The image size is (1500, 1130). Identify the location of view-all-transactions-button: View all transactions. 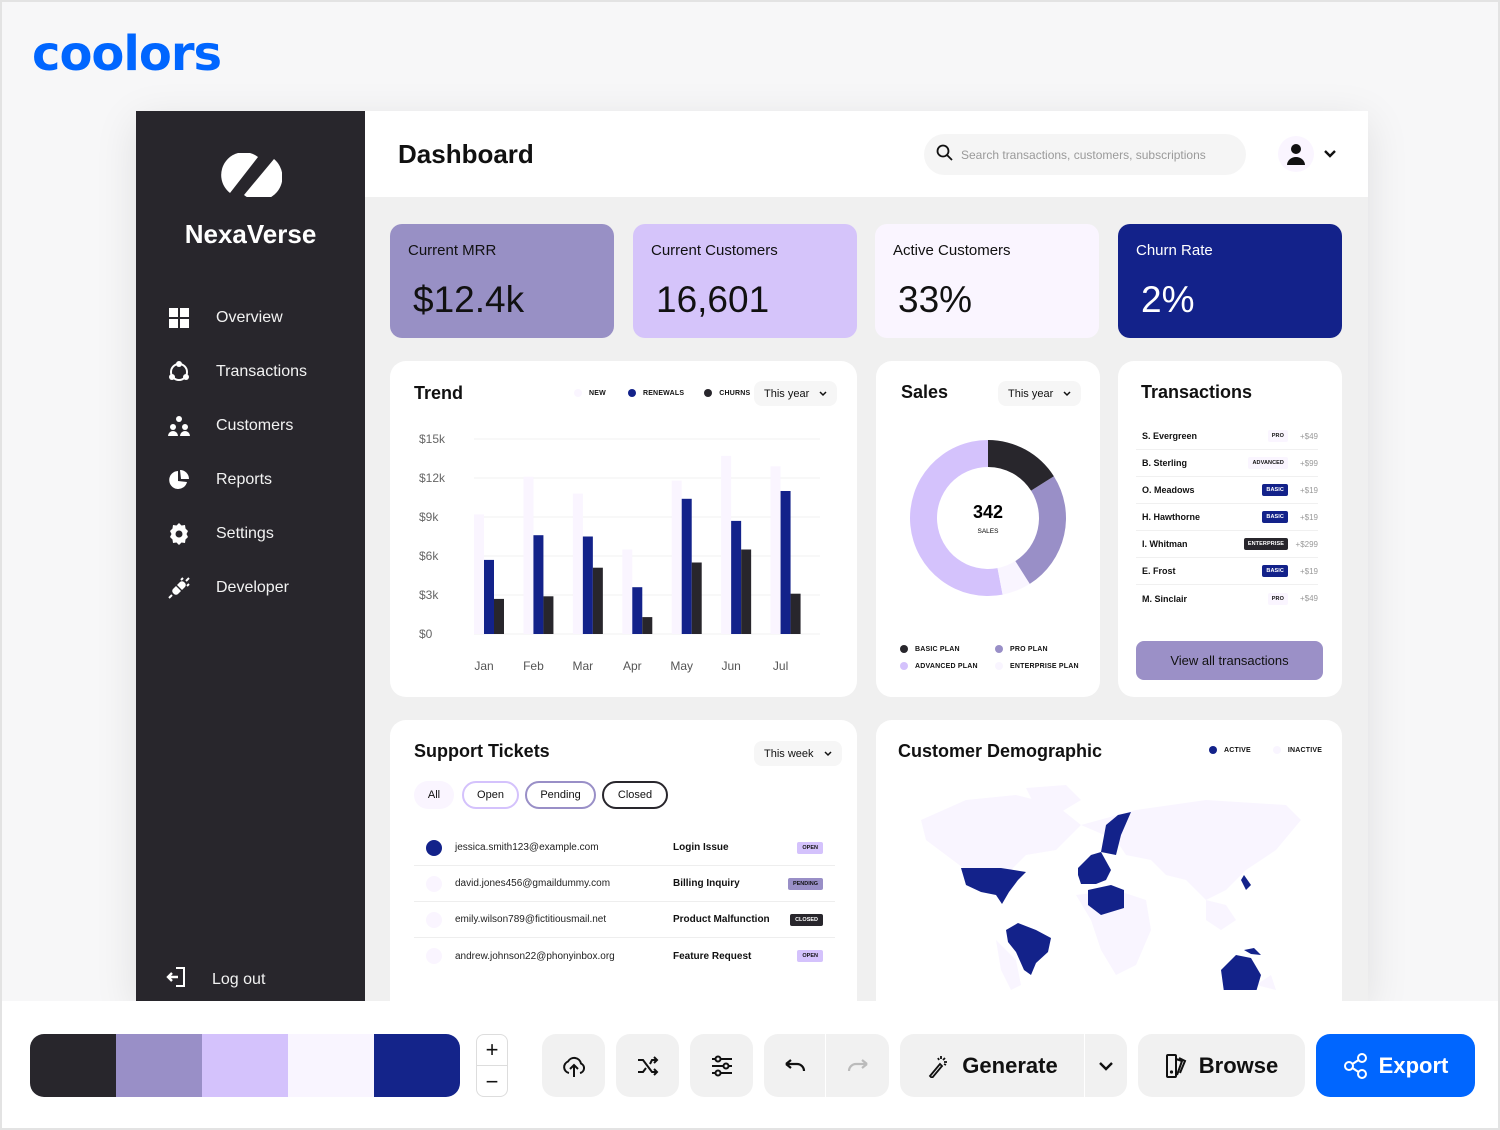
(1229, 660).